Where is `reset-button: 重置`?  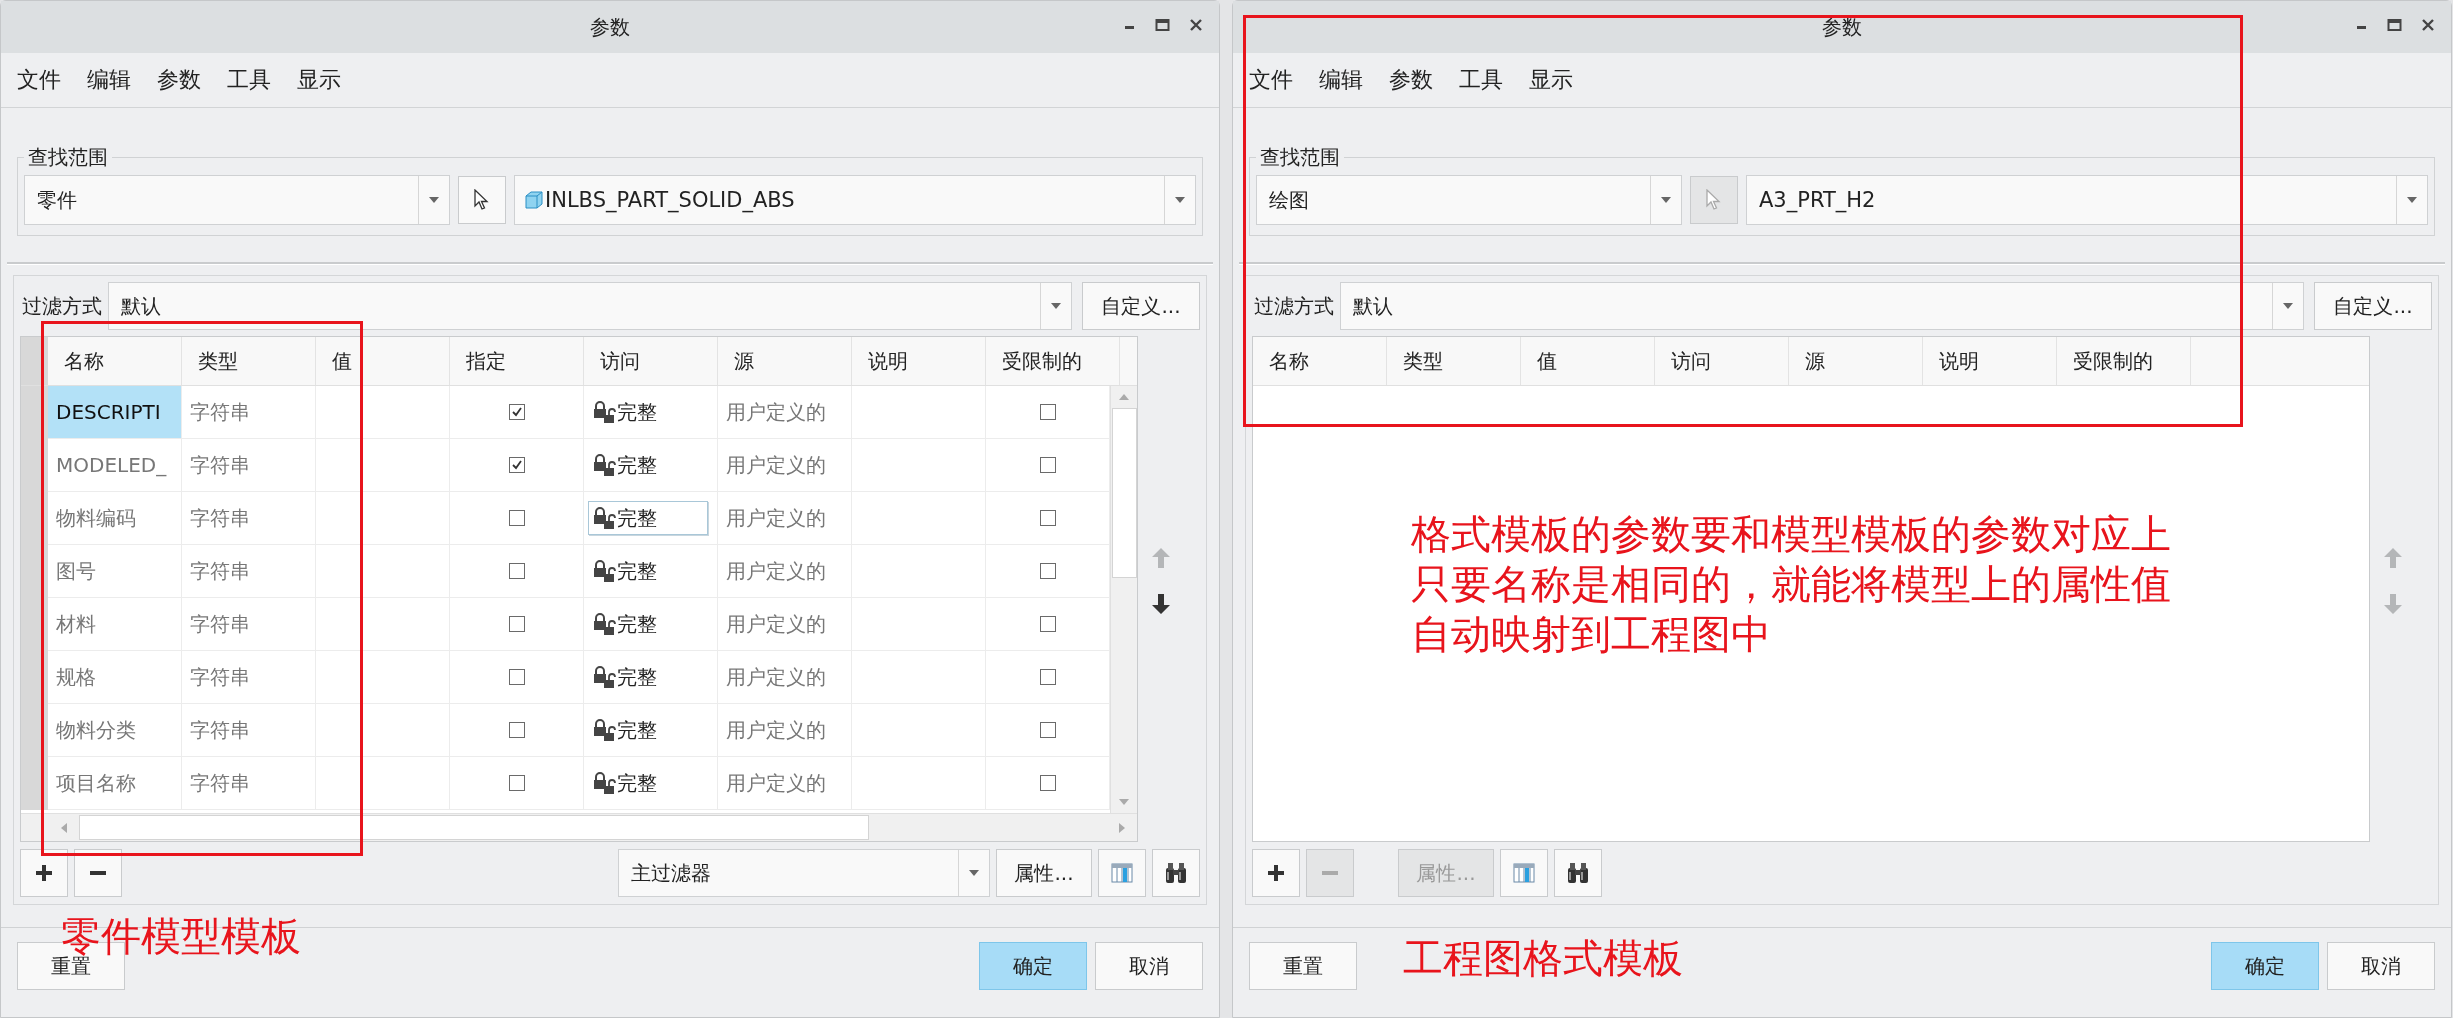
reset-button: 重置 is located at coordinates (1303, 966).